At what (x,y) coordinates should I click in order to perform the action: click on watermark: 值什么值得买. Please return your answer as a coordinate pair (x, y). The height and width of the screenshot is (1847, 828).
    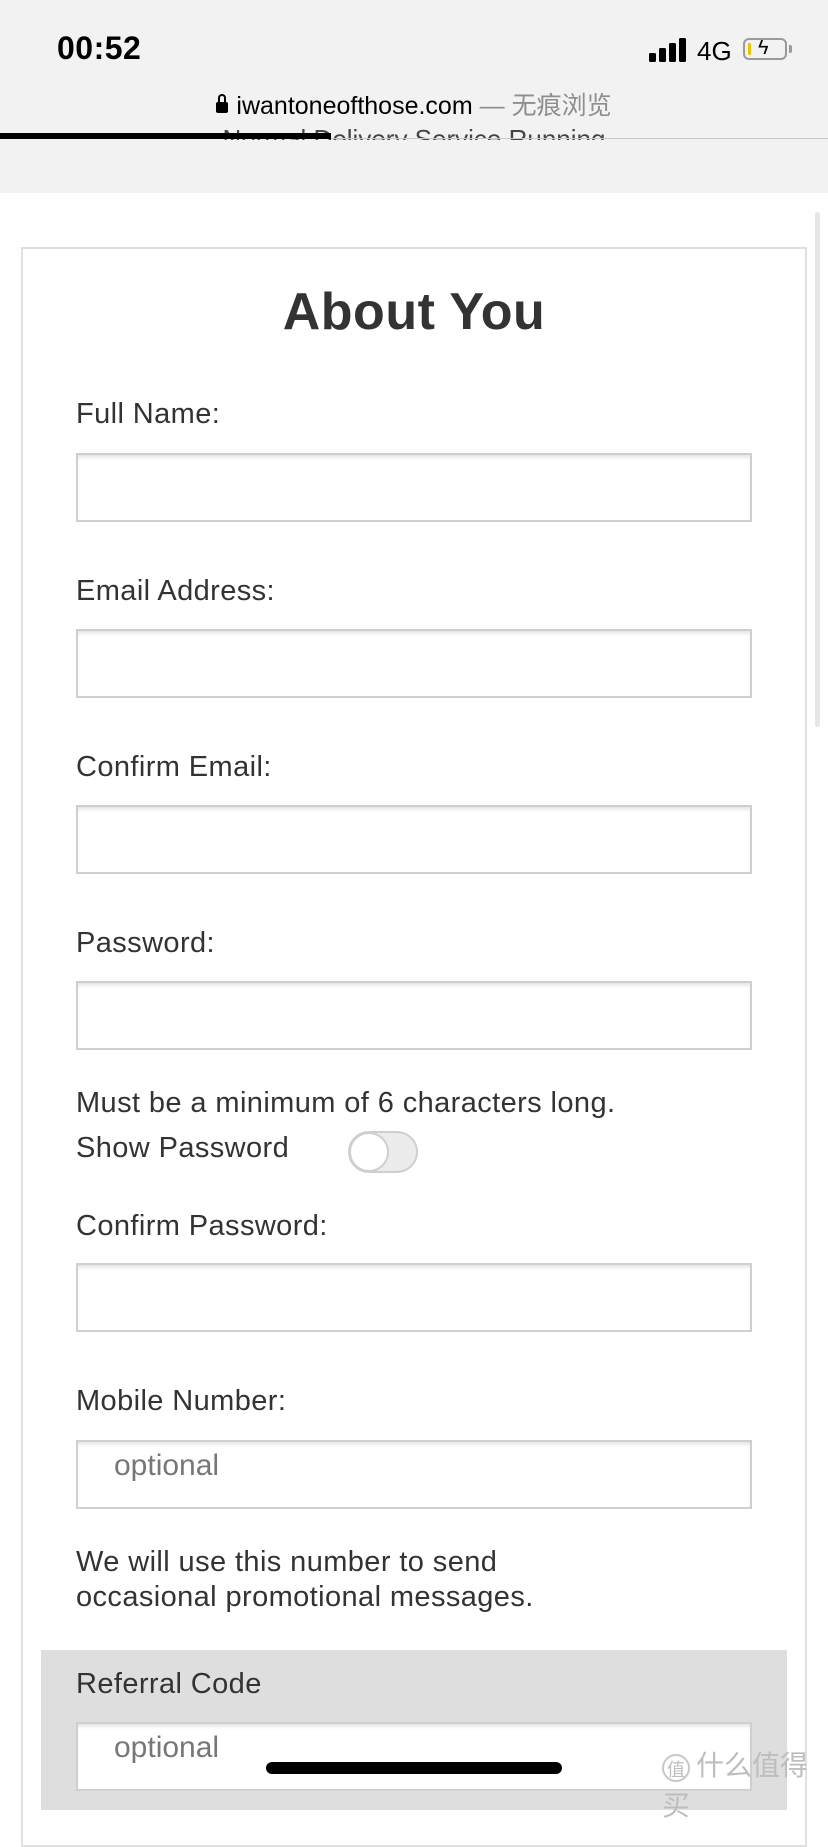
    Looking at the image, I should click on (745, 1784).